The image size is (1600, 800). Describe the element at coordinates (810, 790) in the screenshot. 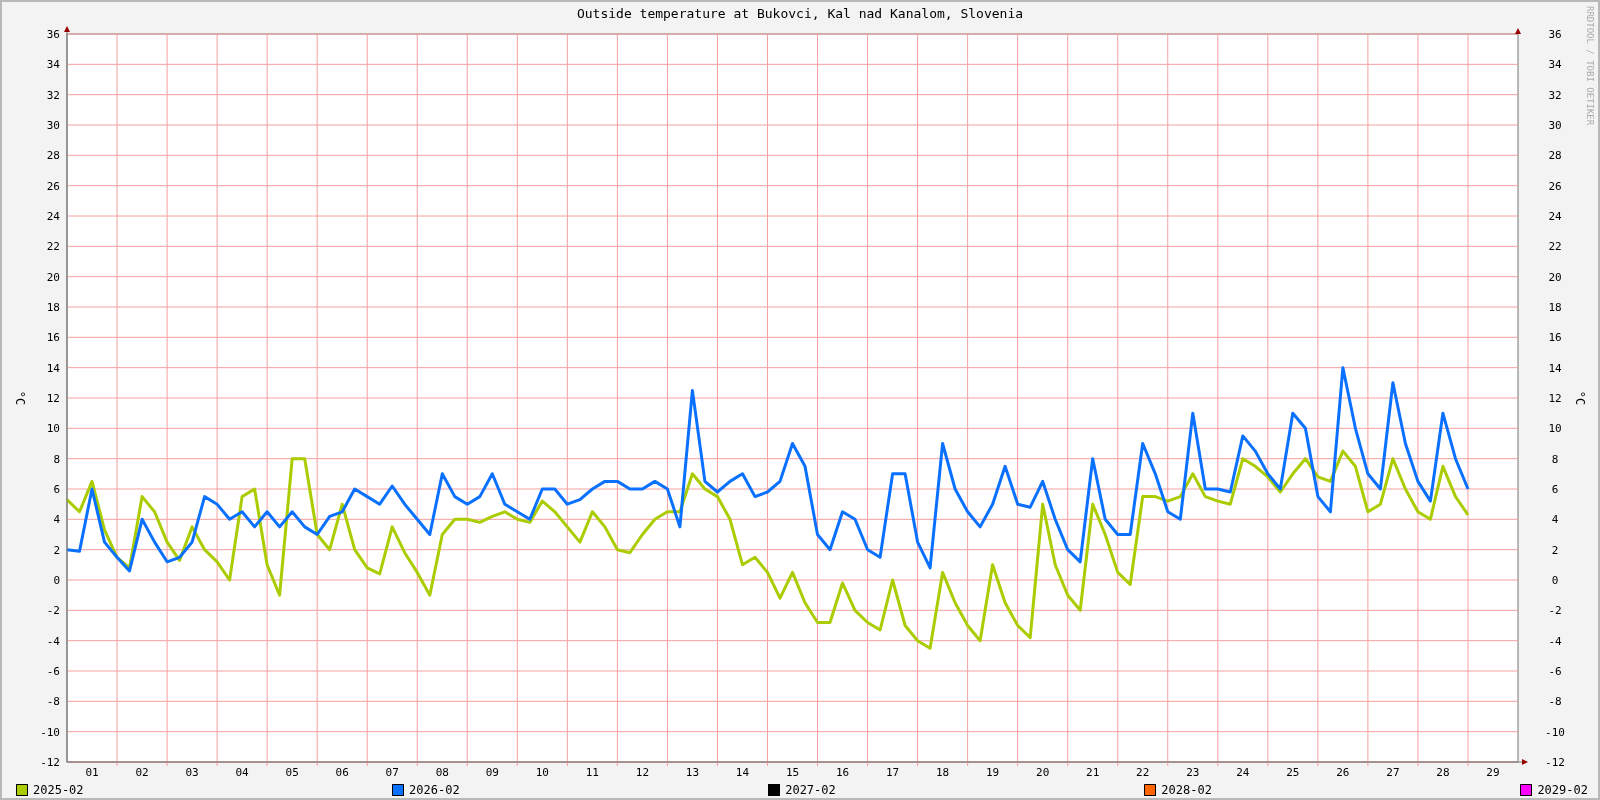

I see `legend-label: 2027-02` at that location.